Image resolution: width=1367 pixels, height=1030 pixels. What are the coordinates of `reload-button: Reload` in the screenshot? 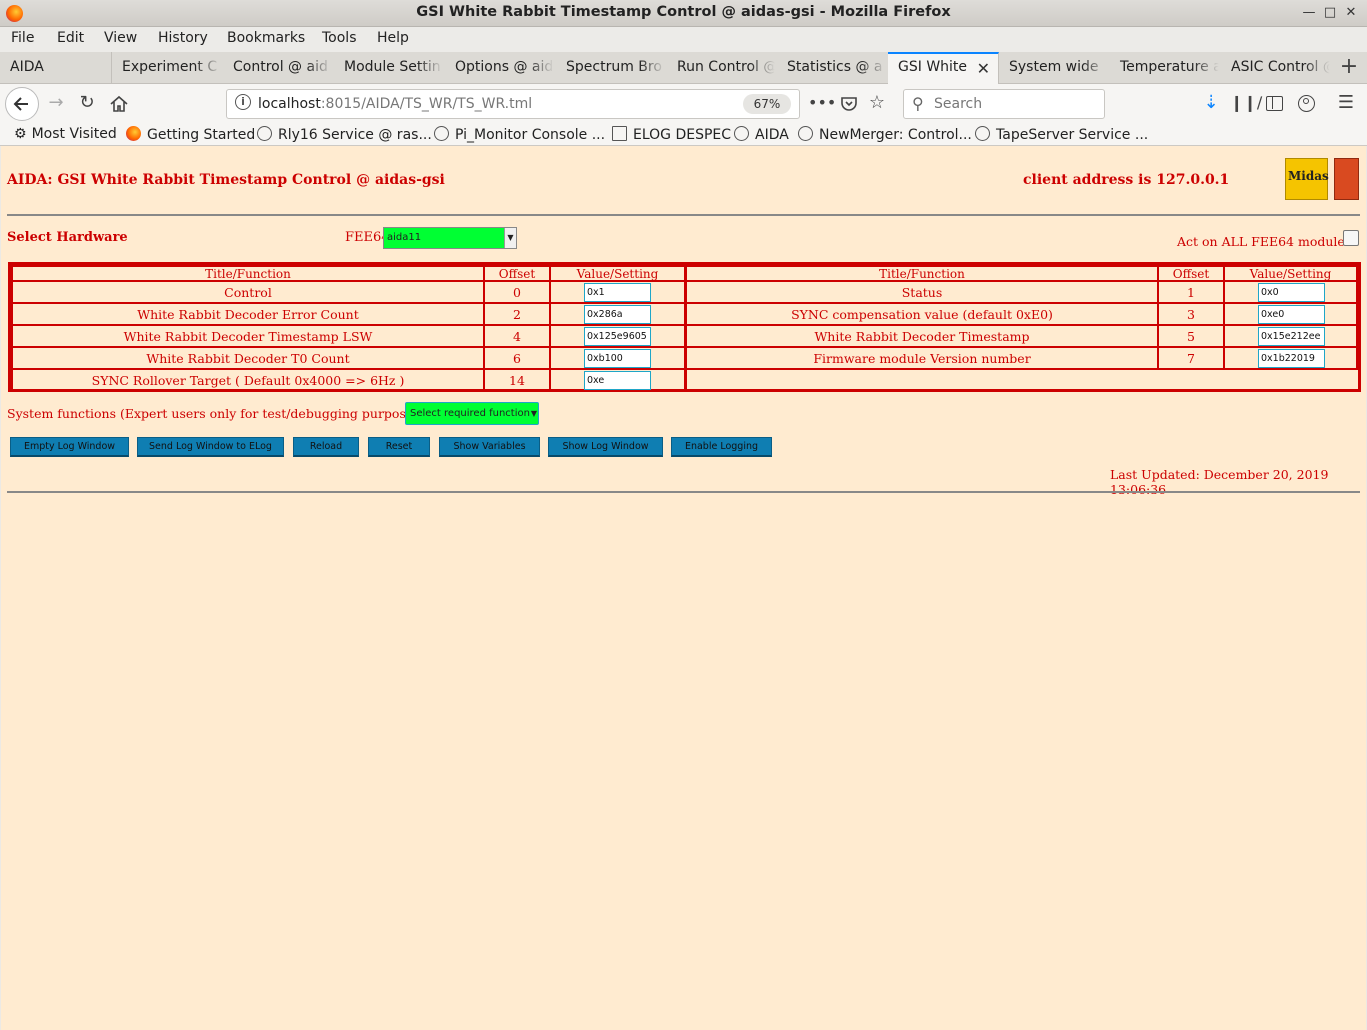 It's located at (326, 447).